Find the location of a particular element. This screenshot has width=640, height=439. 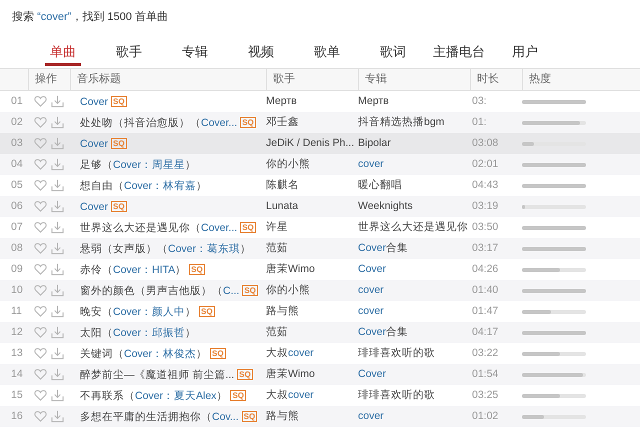

artist-name: 许星 is located at coordinates (277, 227).